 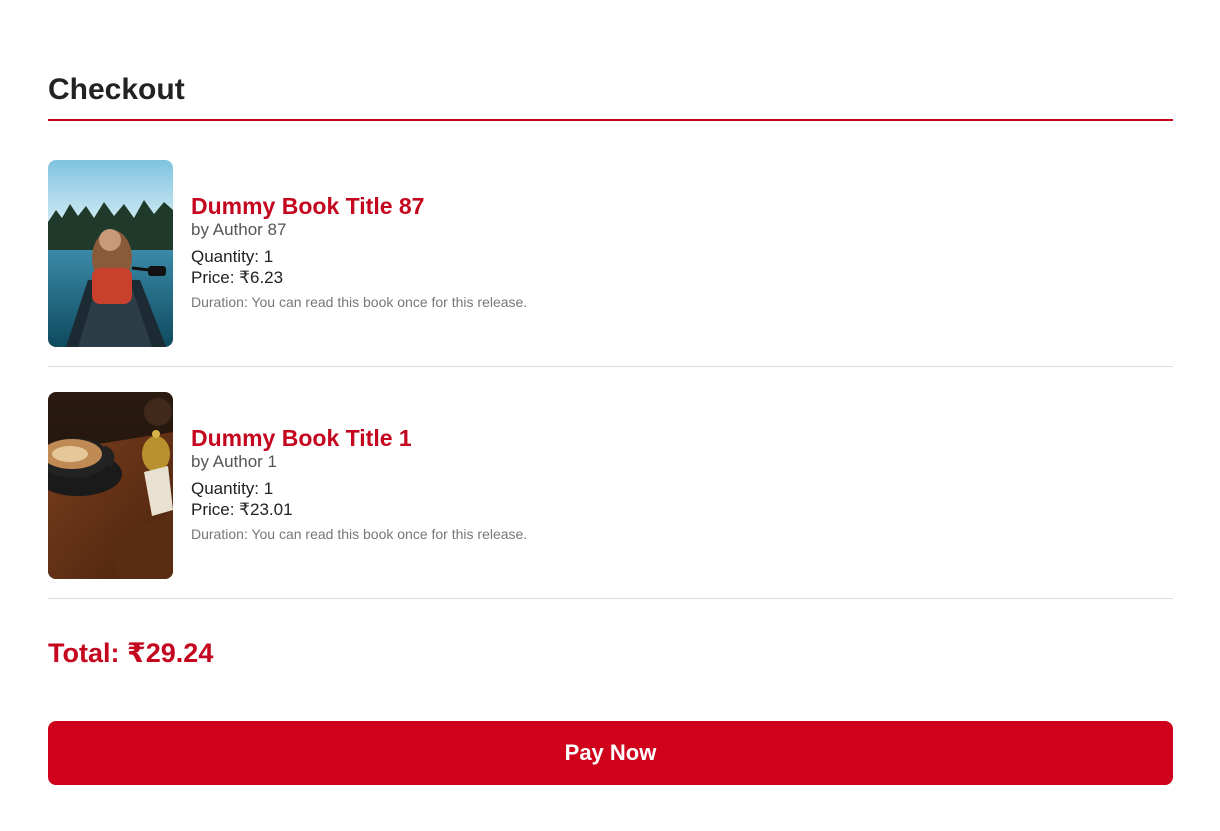 I want to click on item-price: Price: ₹23.01, so click(x=242, y=509).